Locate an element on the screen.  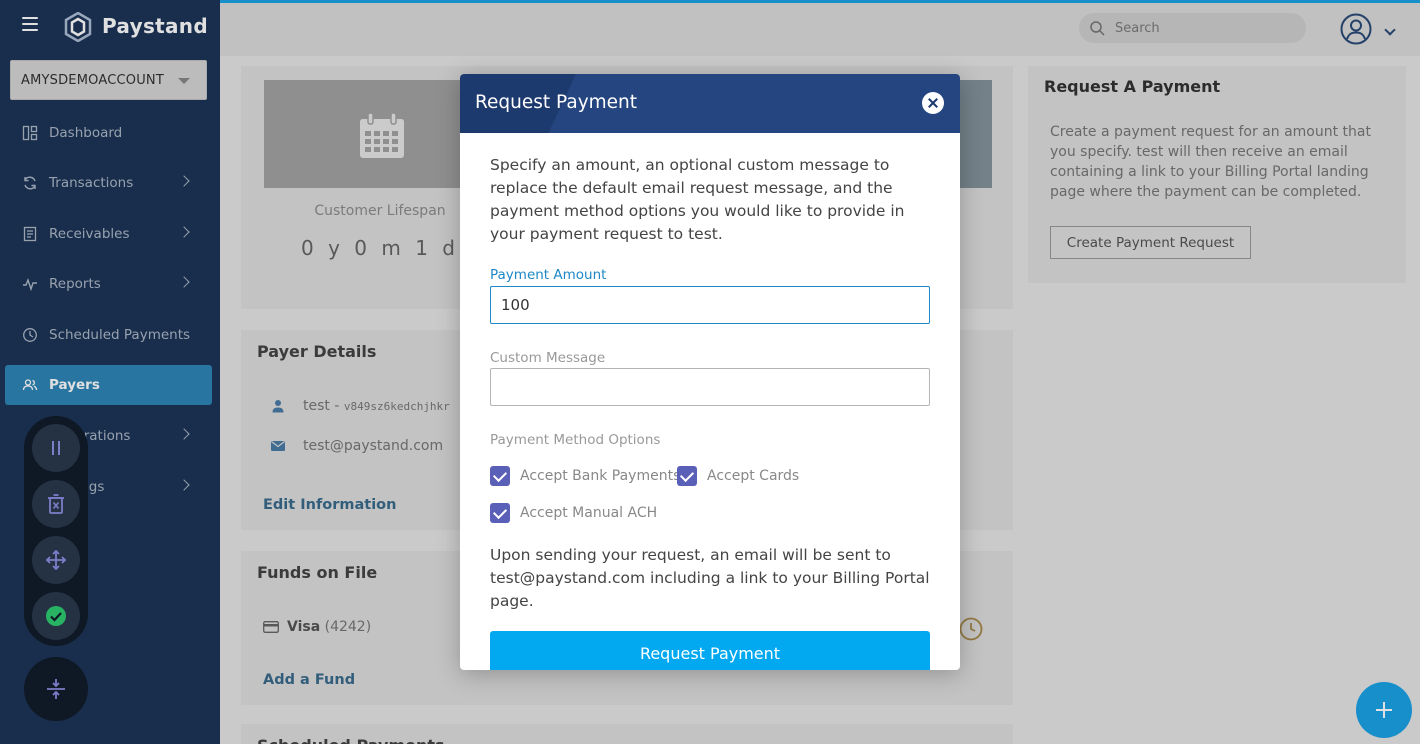
accept-bank-payments-checkbox: Accept Bank Payments is located at coordinates (585, 476).